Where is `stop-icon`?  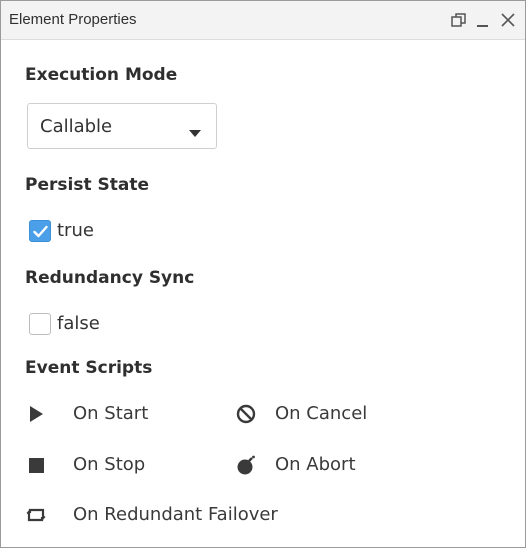 stop-icon is located at coordinates (36, 465).